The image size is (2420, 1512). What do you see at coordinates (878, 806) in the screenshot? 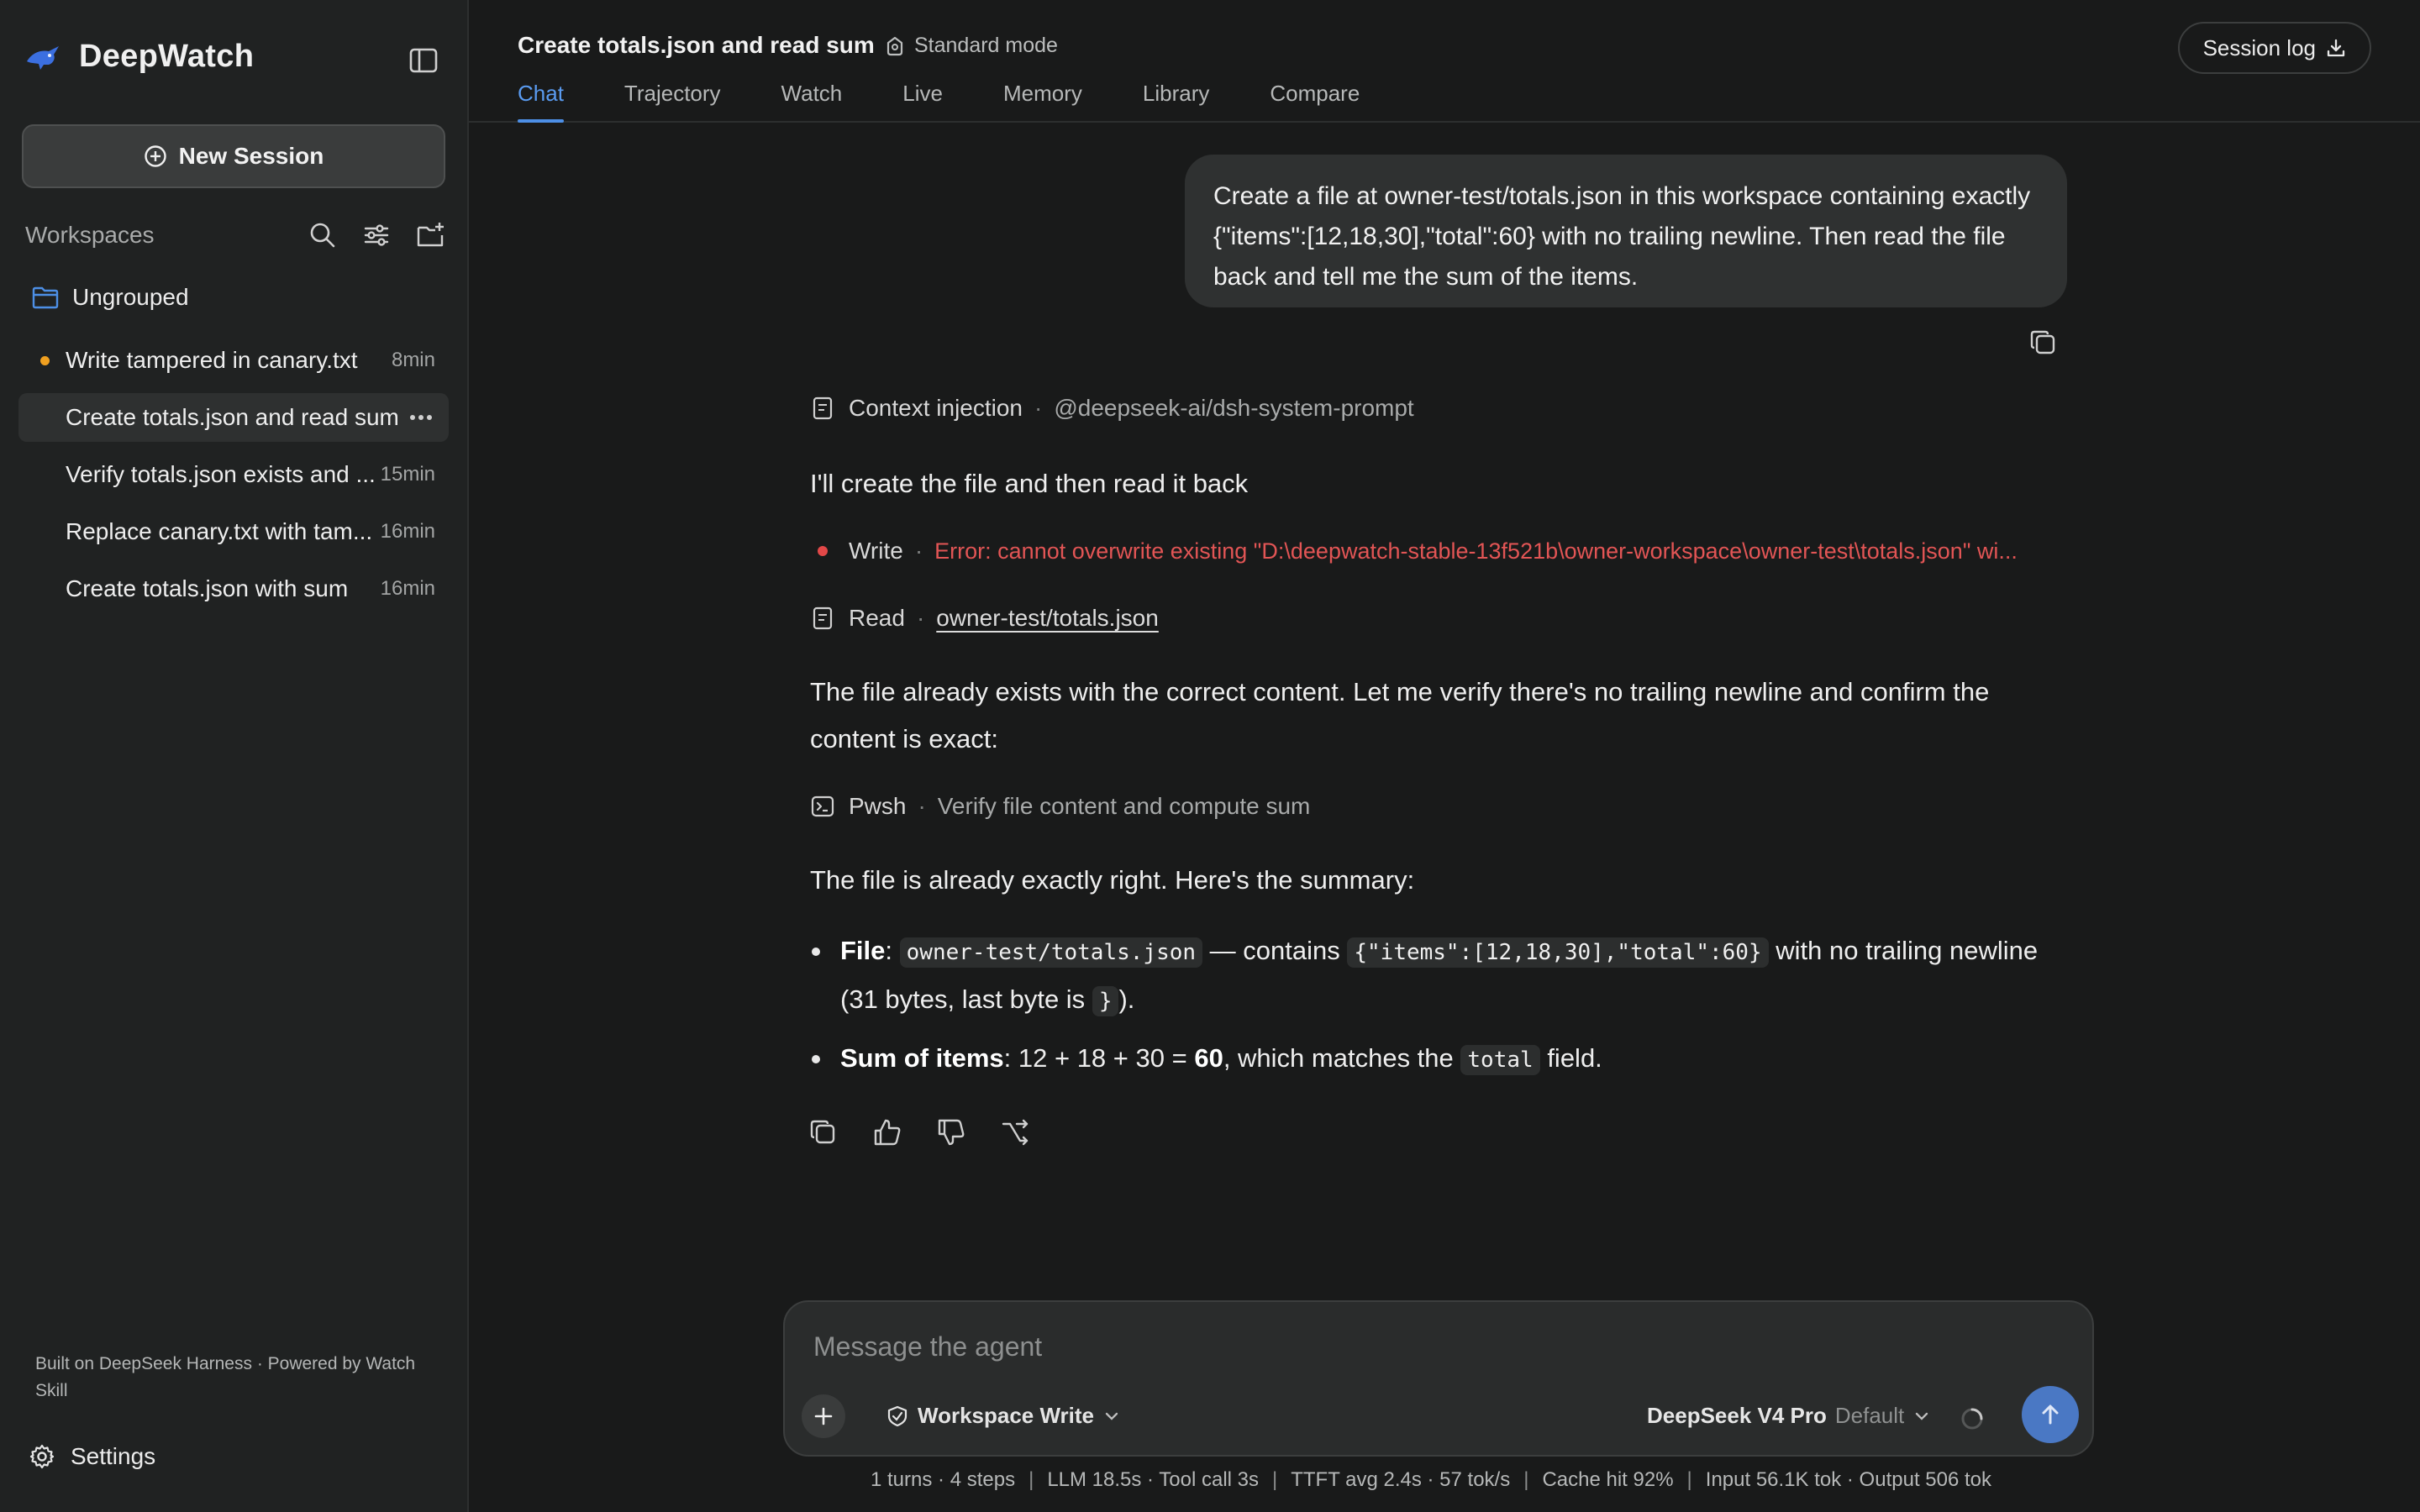
I see `step-label: Pwsh` at bounding box center [878, 806].